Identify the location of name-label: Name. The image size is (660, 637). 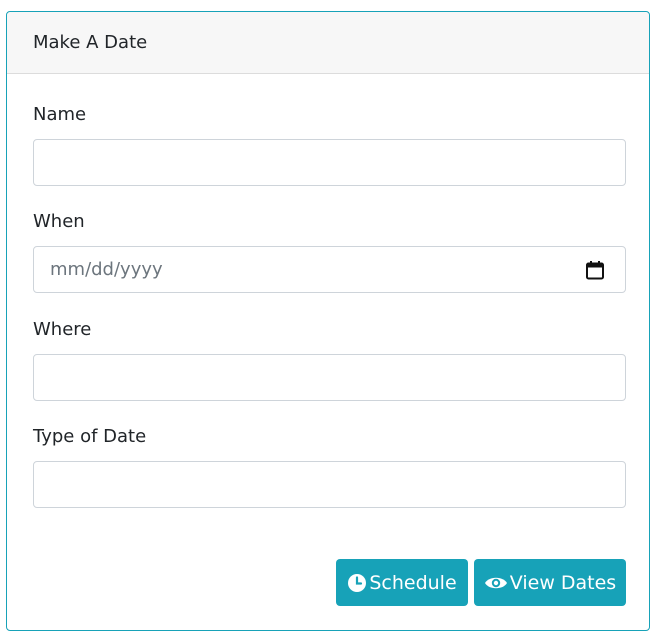
(60, 114).